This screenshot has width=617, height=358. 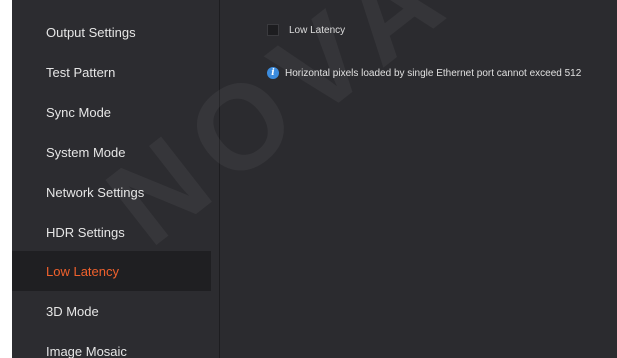 I want to click on sidebar-item-low-latency: Low Latency, so click(x=111, y=271).